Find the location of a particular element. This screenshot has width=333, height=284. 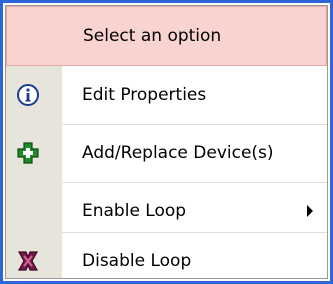

menu-item-label: Enable Loop is located at coordinates (134, 210).